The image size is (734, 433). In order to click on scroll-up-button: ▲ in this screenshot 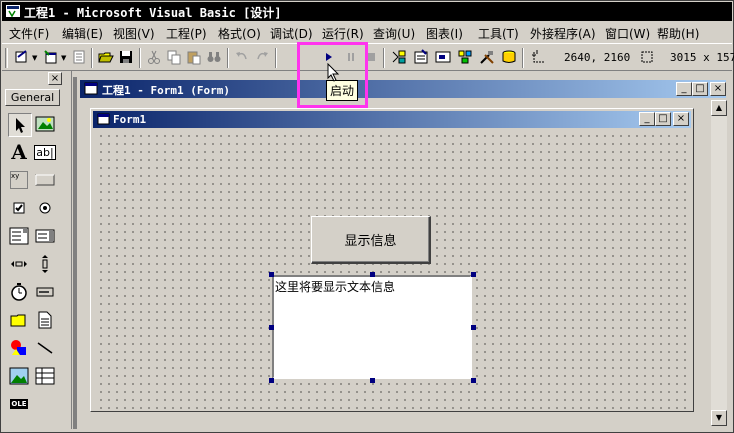, I will do `click(719, 108)`.